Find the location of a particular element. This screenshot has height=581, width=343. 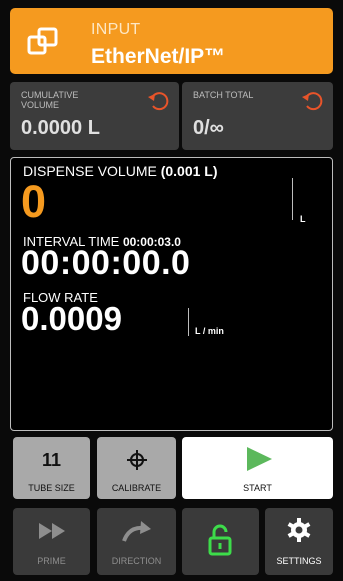

batch-total-value: 0/∞ is located at coordinates (208, 128).